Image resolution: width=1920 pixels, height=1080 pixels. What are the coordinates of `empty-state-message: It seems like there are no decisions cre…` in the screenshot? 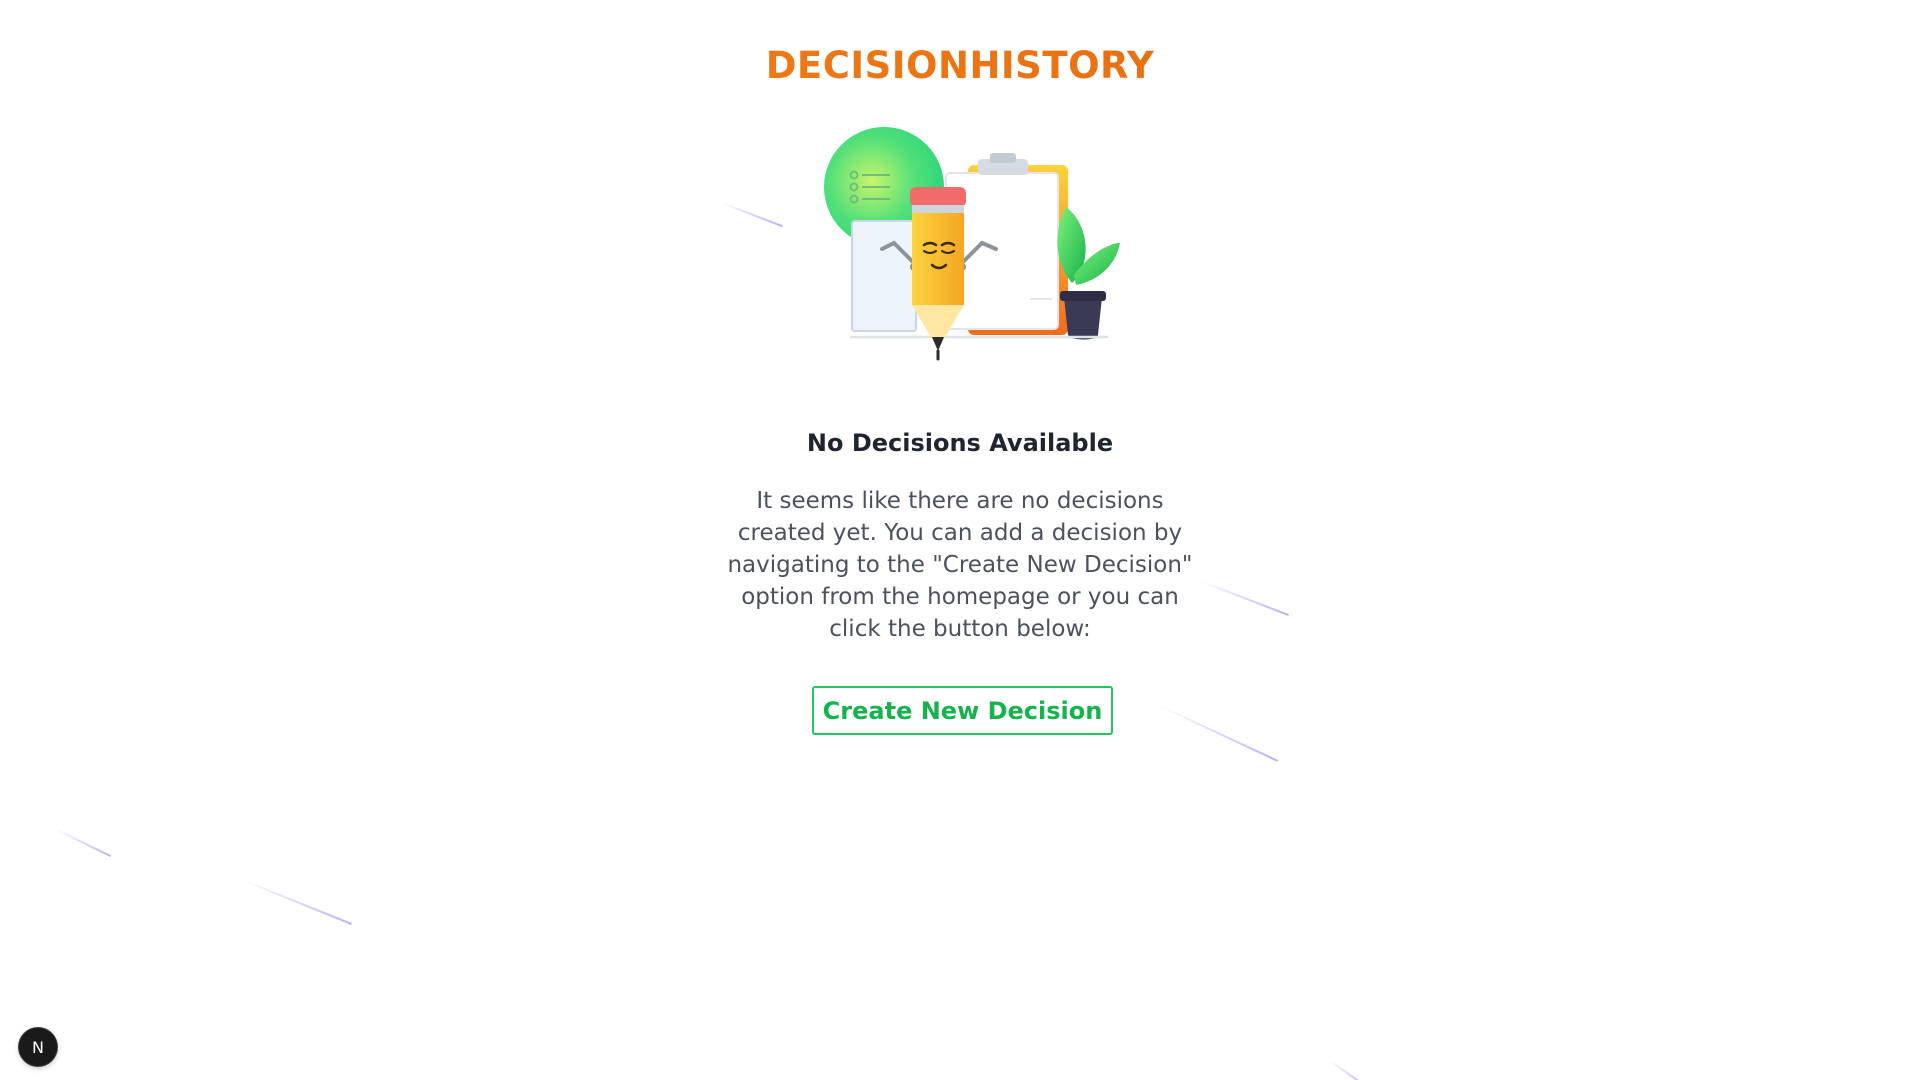 It's located at (960, 565).